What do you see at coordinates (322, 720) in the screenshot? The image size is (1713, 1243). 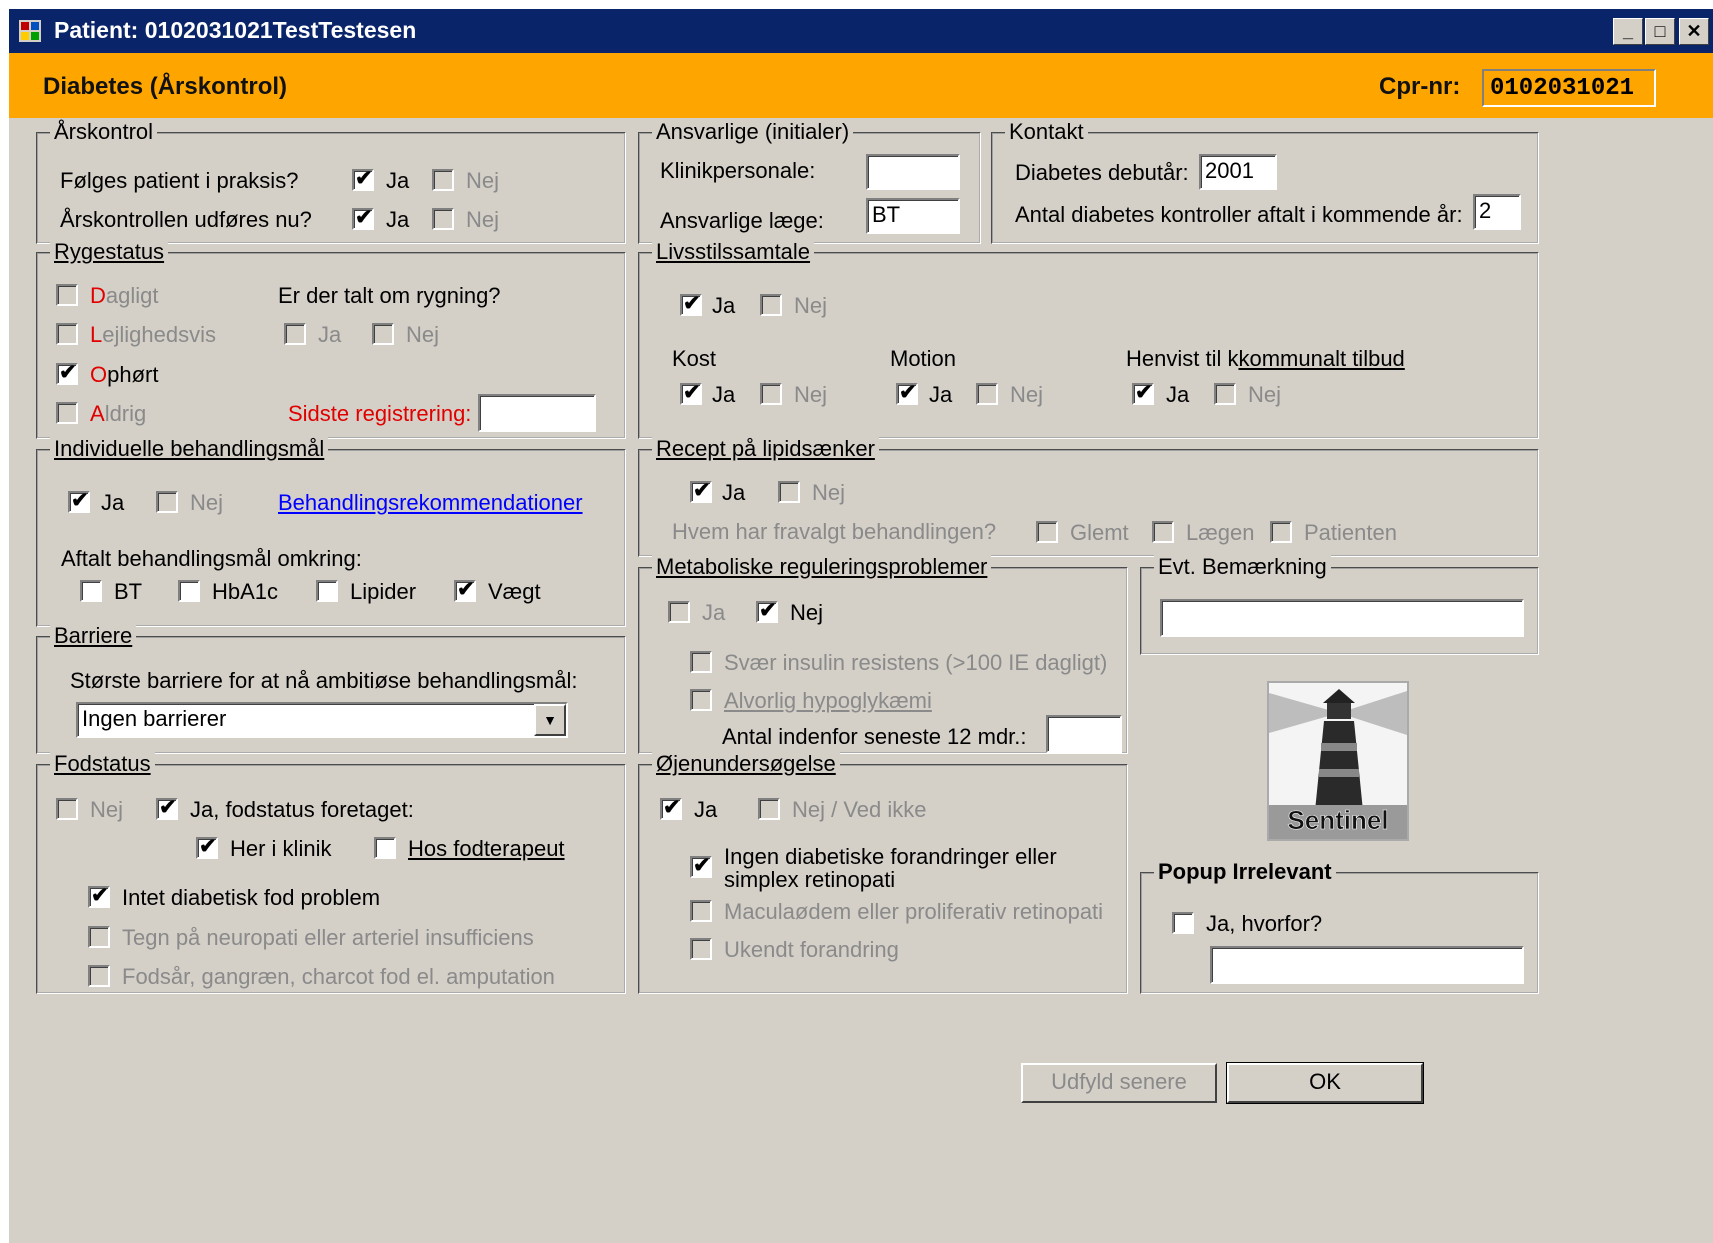 I see `barriere-select: Ingen barrierer ▼` at bounding box center [322, 720].